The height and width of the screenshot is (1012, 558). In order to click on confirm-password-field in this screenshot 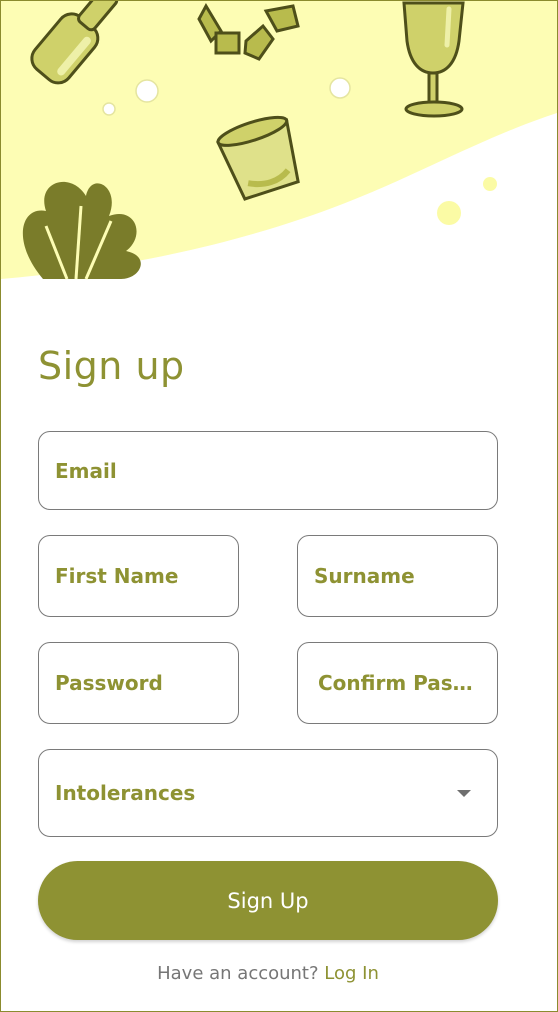, I will do `click(397, 683)`.